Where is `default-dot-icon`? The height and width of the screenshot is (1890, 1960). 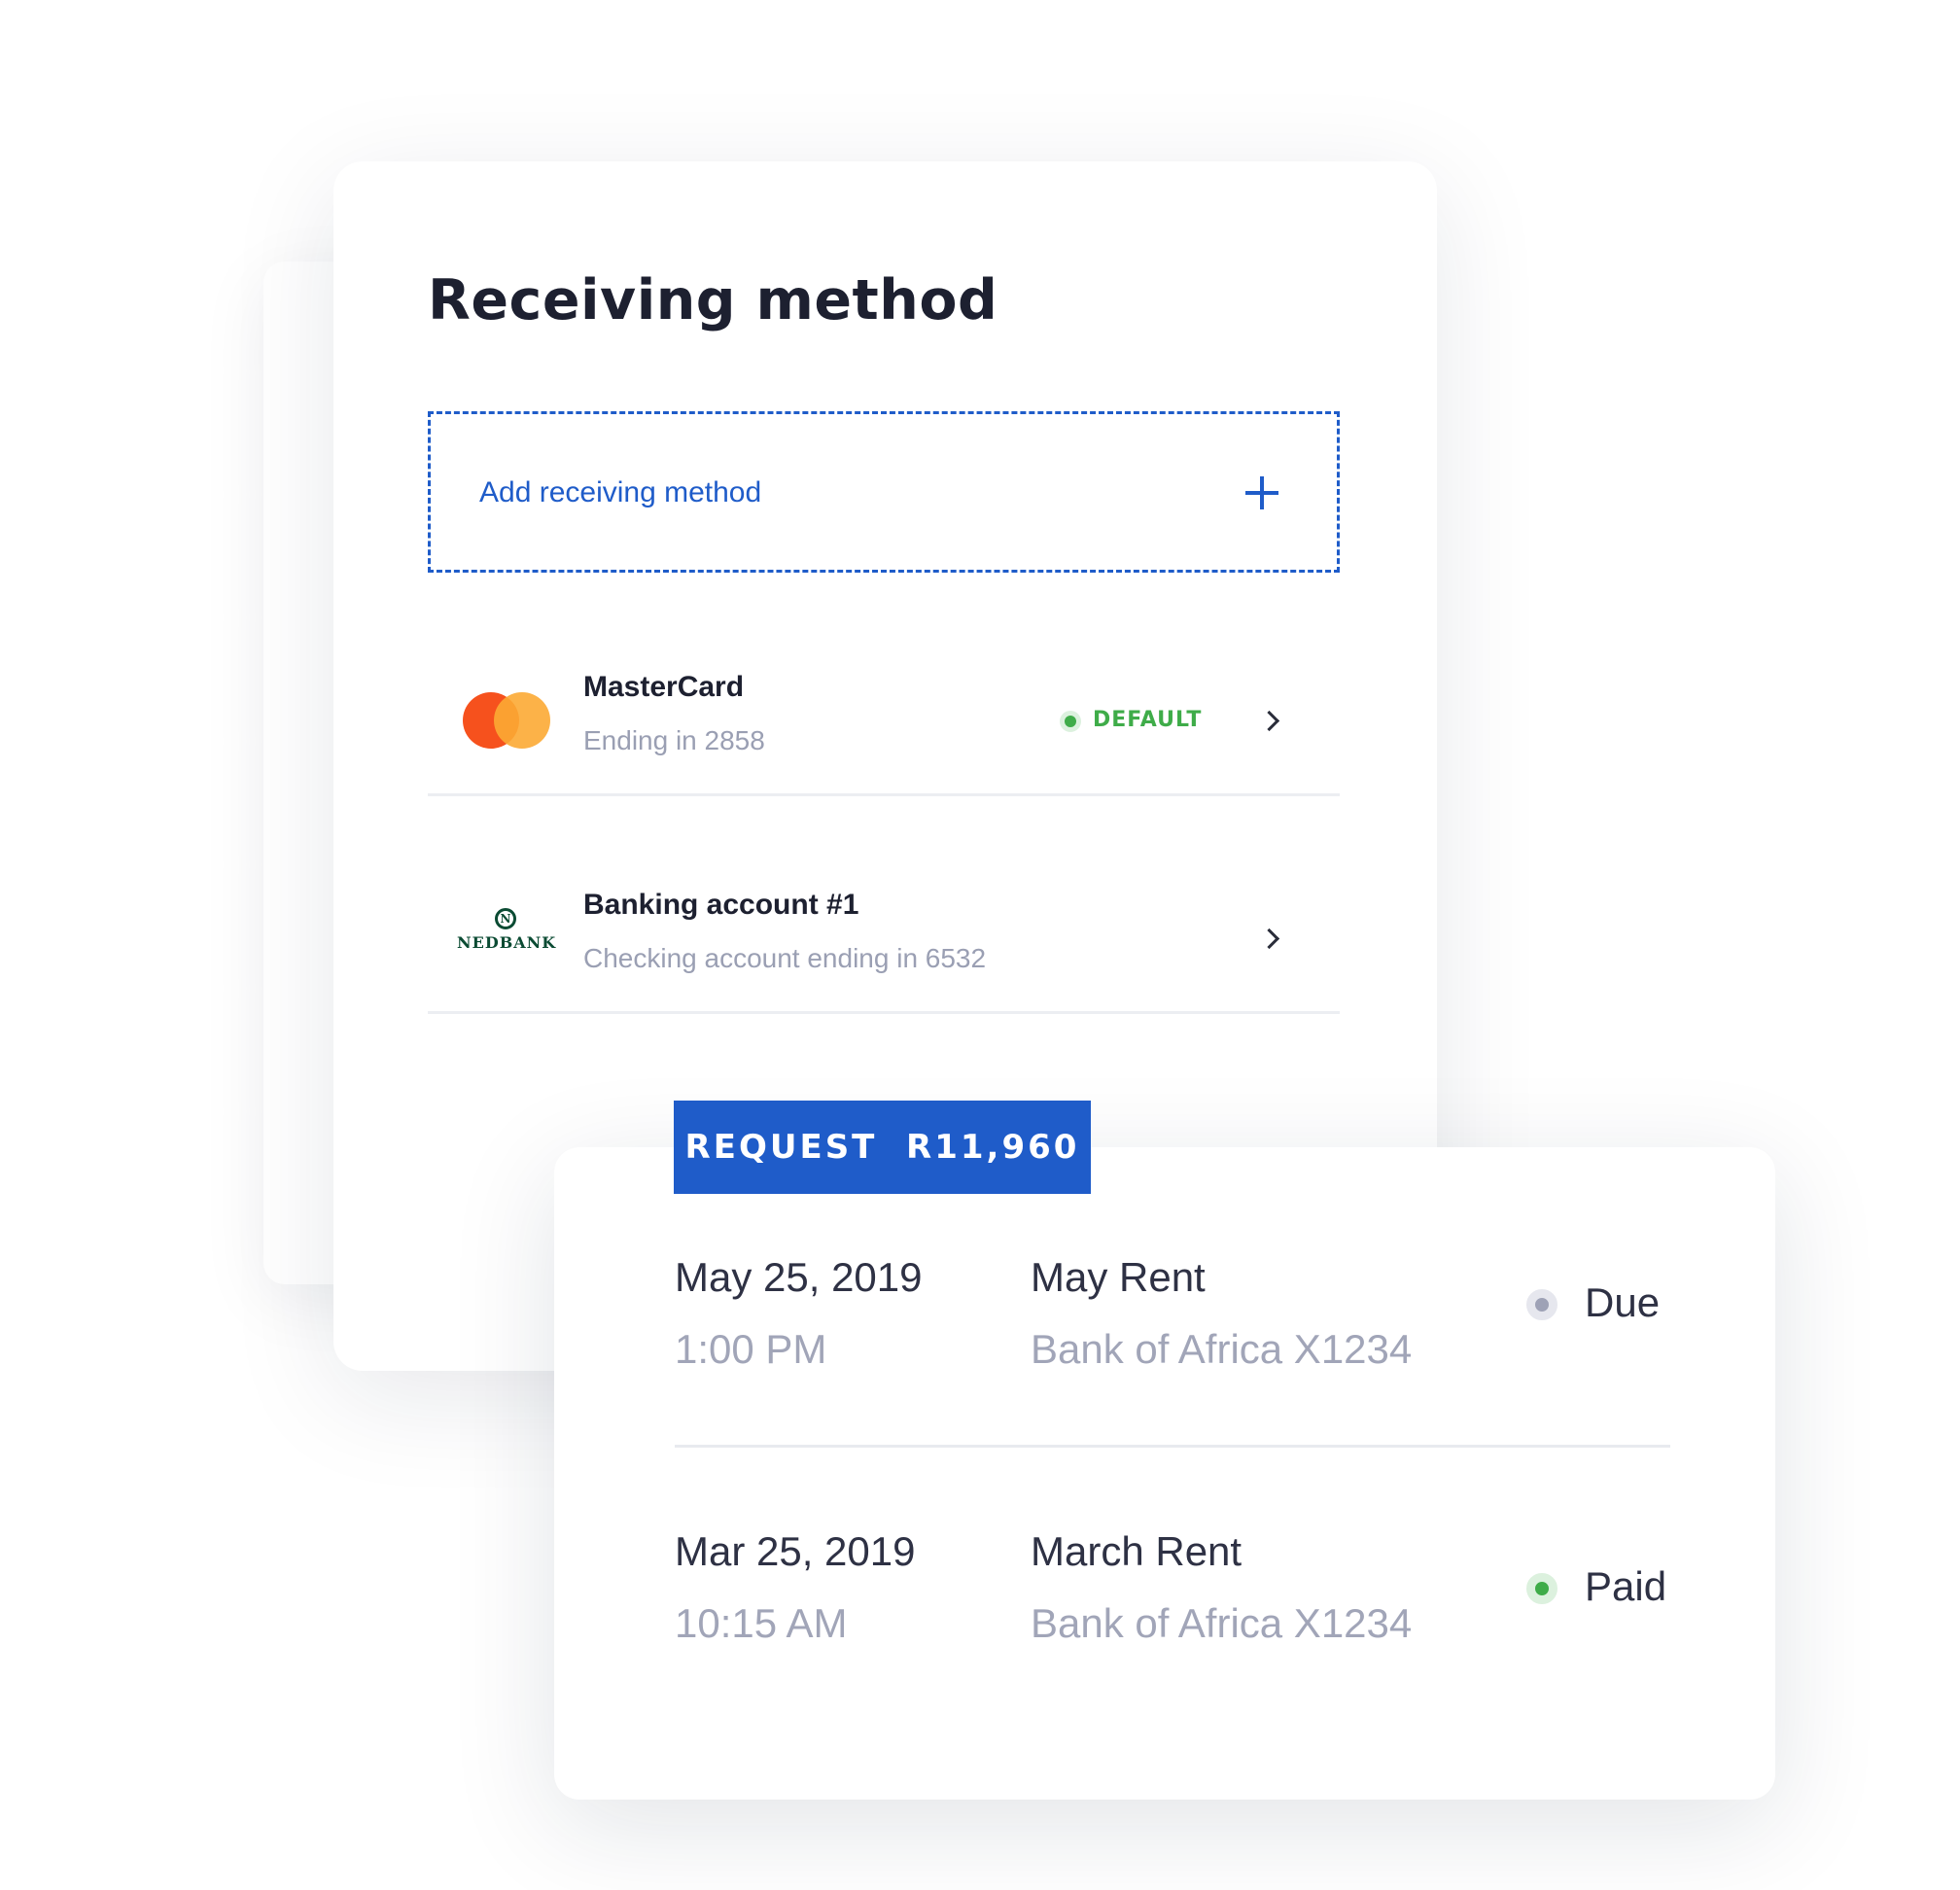 default-dot-icon is located at coordinates (1070, 721).